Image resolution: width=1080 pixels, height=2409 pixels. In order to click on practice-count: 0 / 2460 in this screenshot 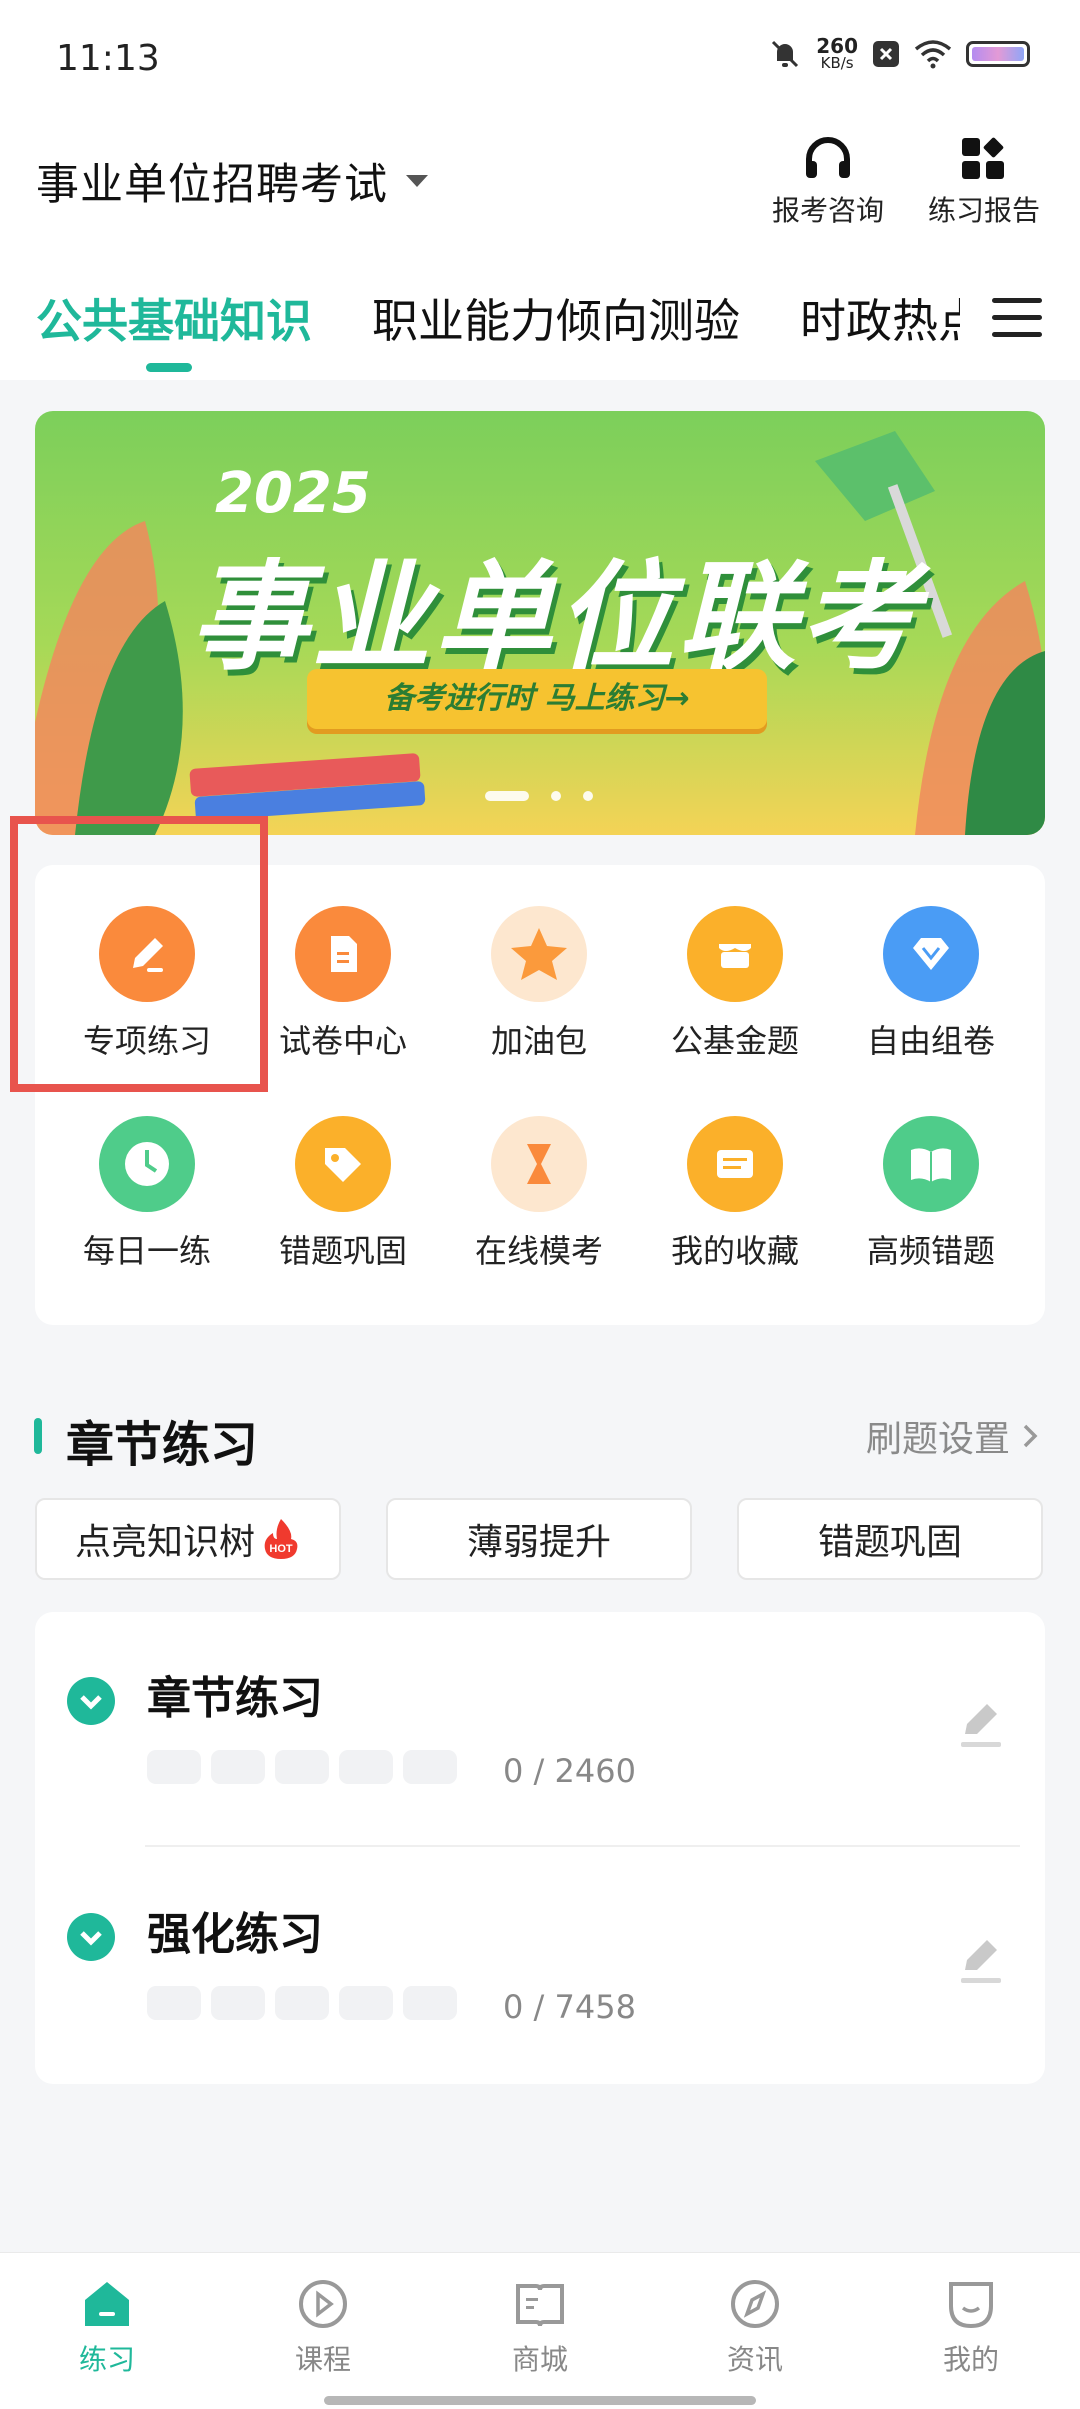, I will do `click(569, 1771)`.